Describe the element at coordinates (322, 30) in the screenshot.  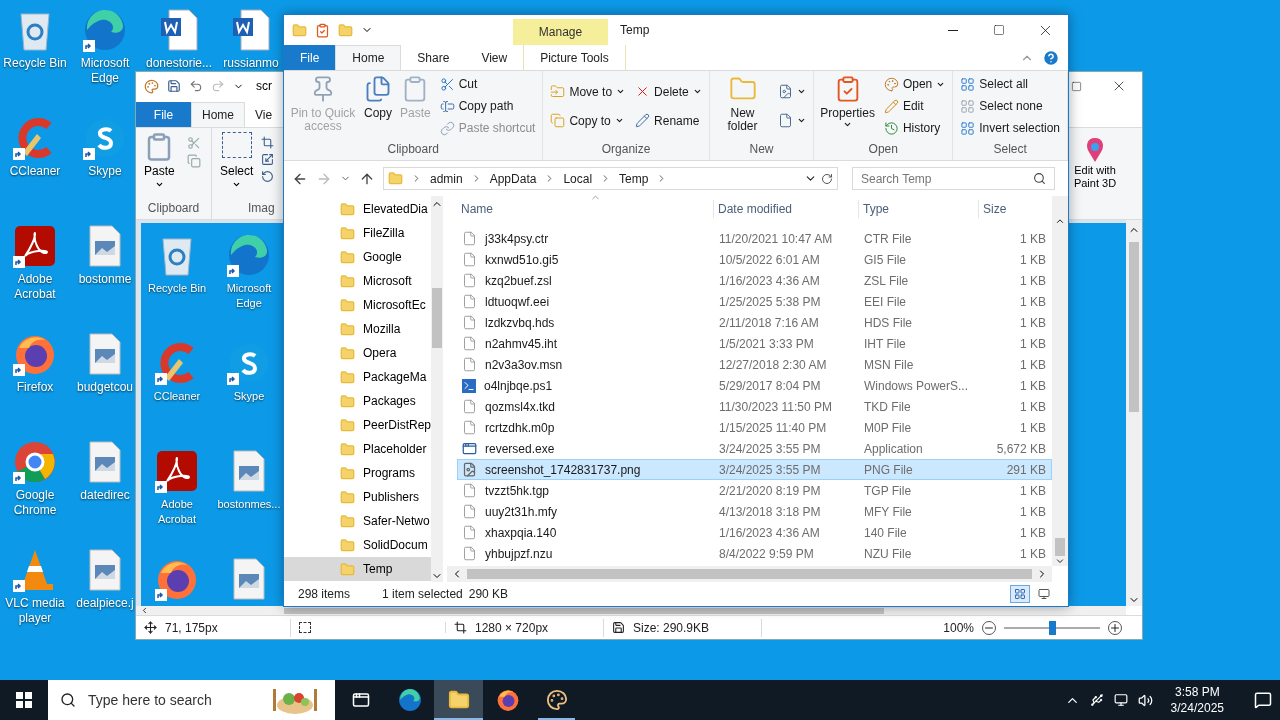
I see `properties-icon` at that location.